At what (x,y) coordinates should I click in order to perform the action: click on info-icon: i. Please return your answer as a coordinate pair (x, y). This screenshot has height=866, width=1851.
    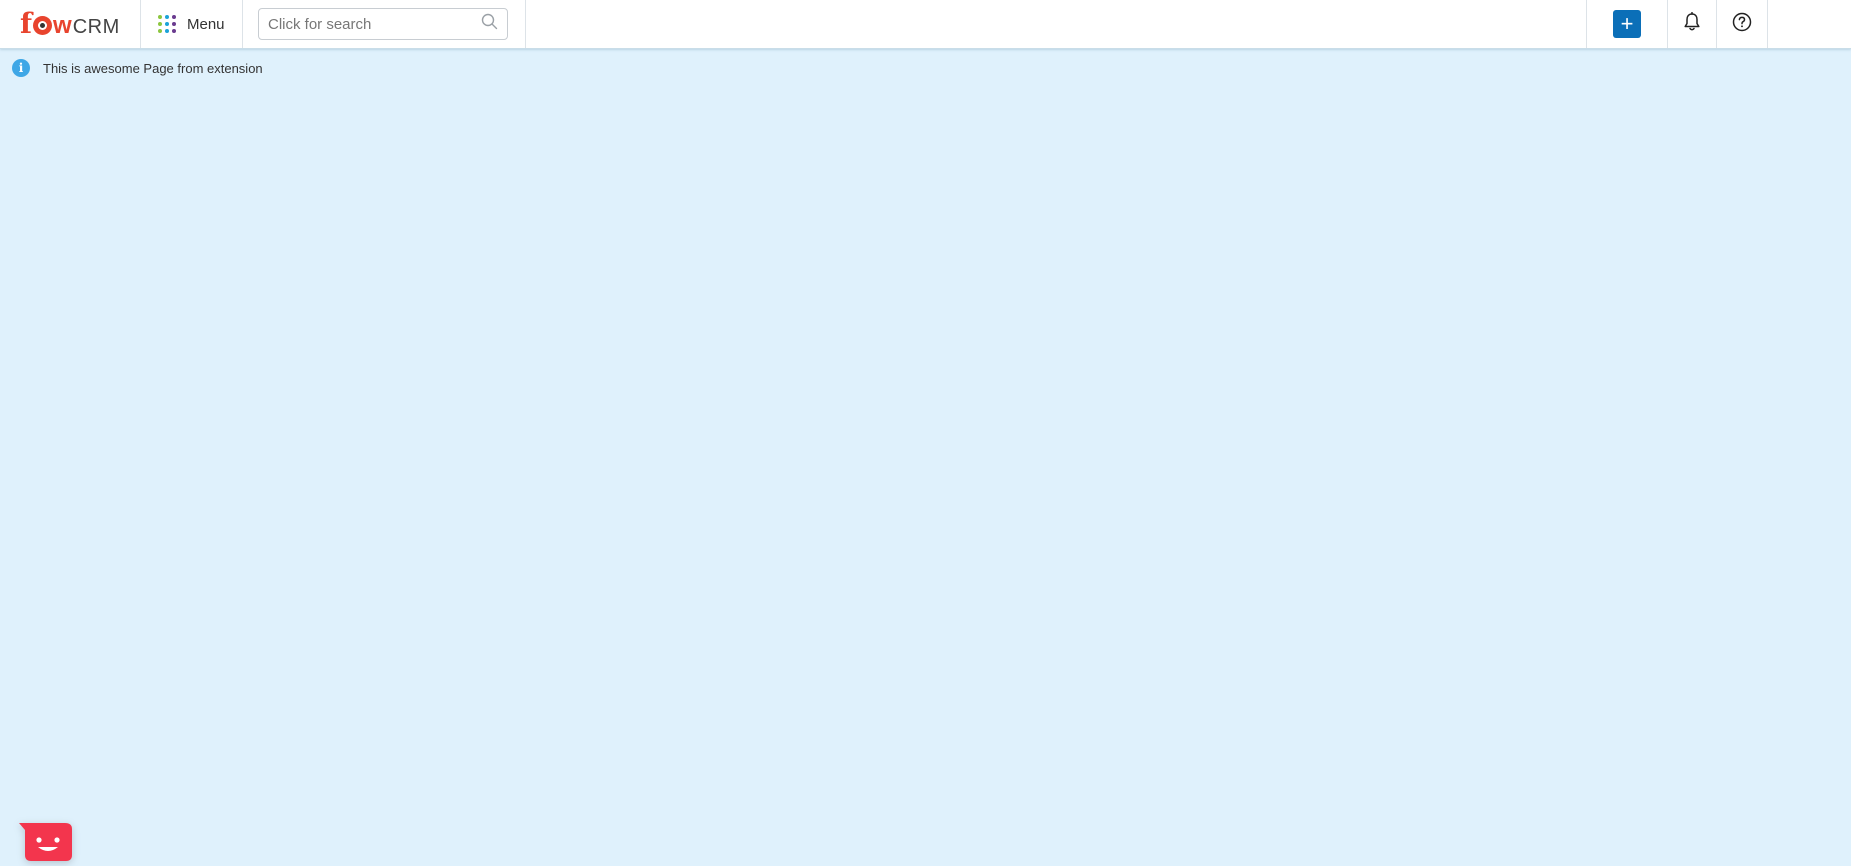
    Looking at the image, I should click on (21, 68).